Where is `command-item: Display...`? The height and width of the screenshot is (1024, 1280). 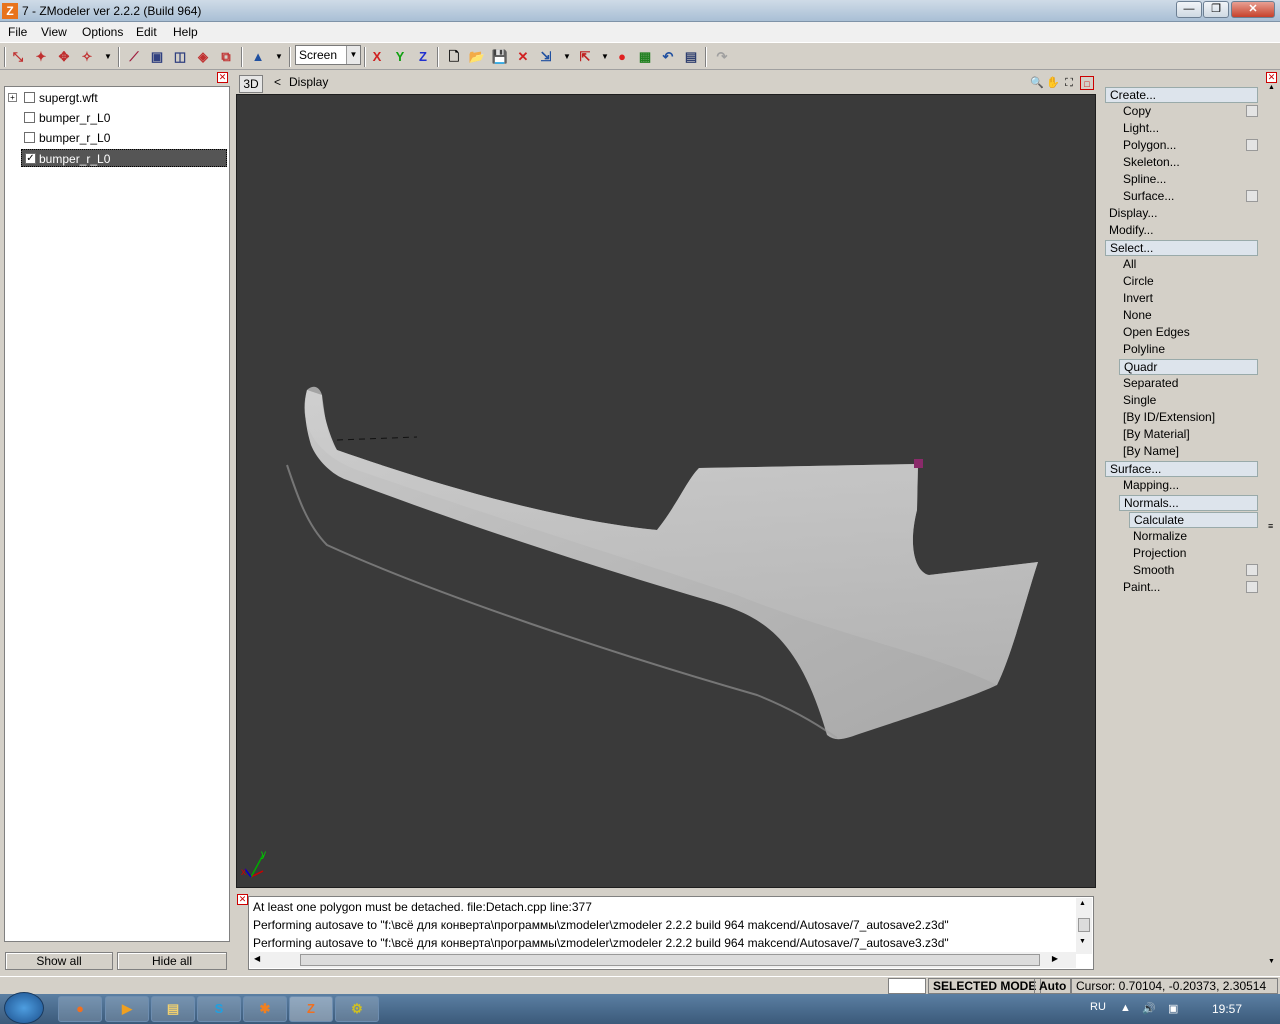
command-item: Display... is located at coordinates (1181, 214).